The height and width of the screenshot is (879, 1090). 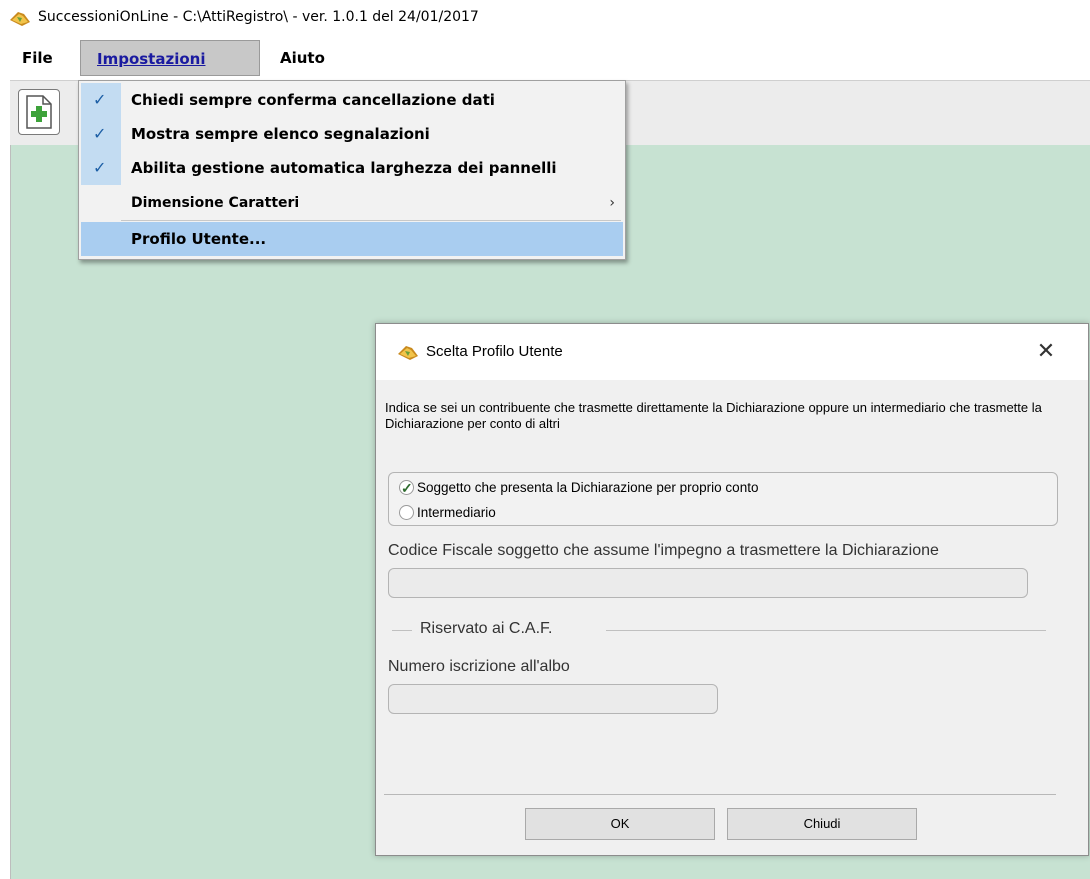 I want to click on dialog-title: Scelta Profilo Utente, so click(x=494, y=351).